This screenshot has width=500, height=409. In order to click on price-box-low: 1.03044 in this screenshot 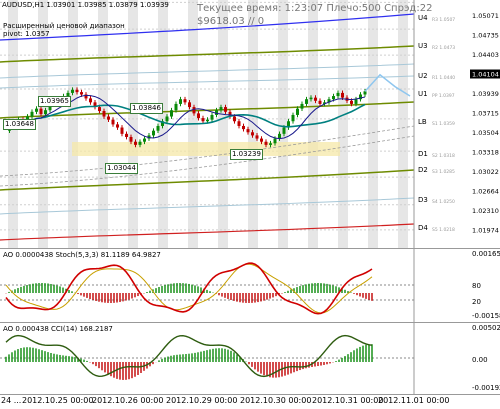, I will do `click(121, 168)`.